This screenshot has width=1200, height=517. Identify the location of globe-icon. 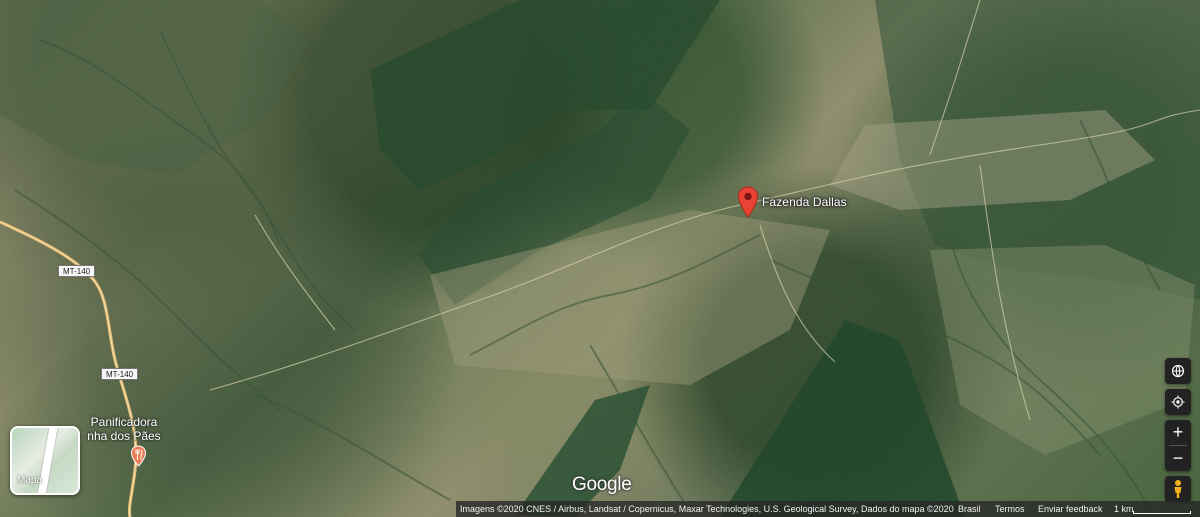
(1178, 371).